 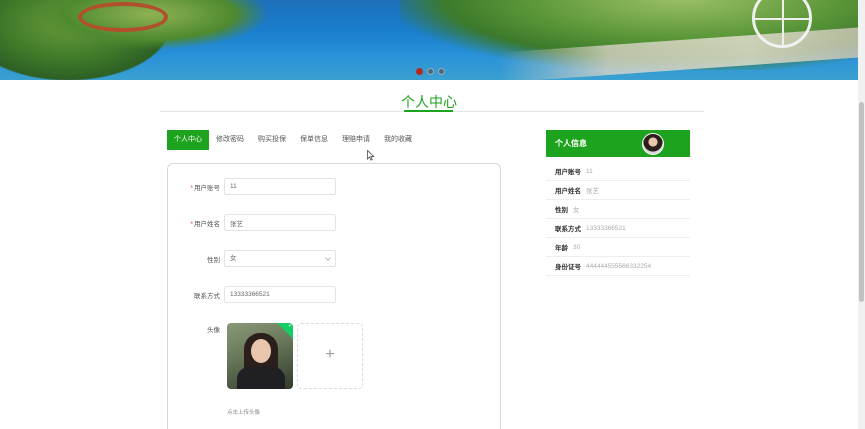 I want to click on account-input, so click(x=280, y=186).